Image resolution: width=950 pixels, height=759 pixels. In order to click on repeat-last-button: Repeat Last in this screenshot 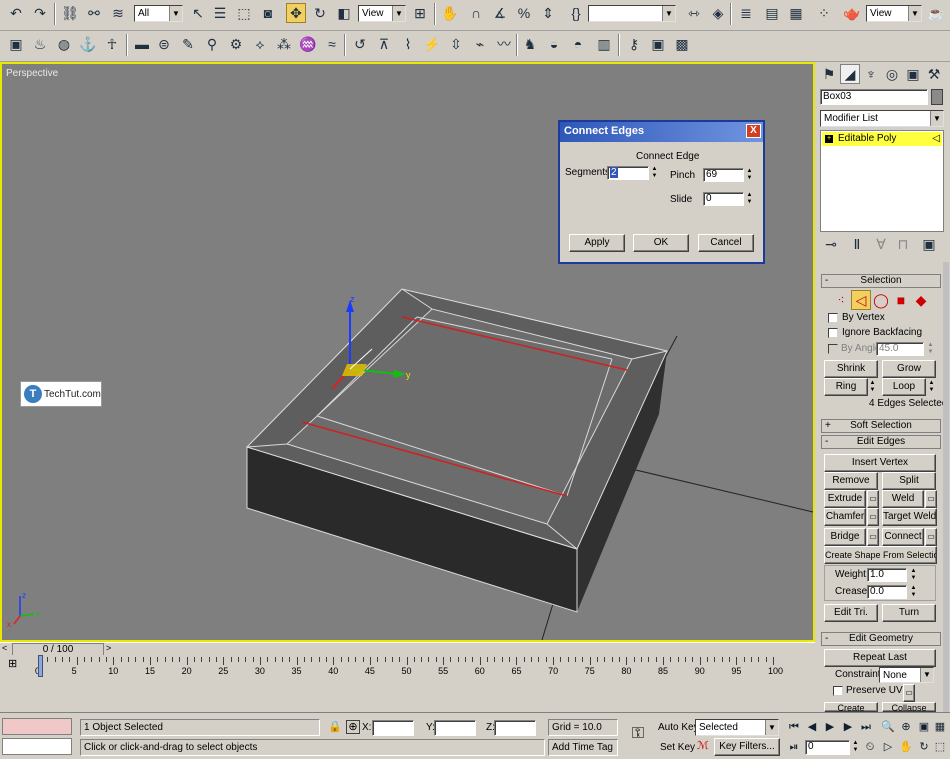, I will do `click(880, 658)`.